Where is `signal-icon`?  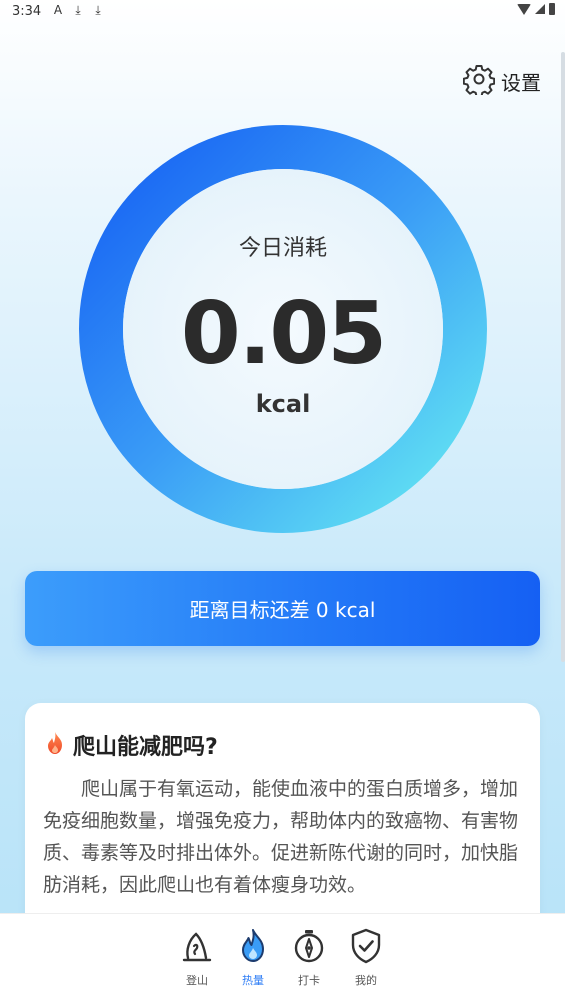 signal-icon is located at coordinates (540, 9).